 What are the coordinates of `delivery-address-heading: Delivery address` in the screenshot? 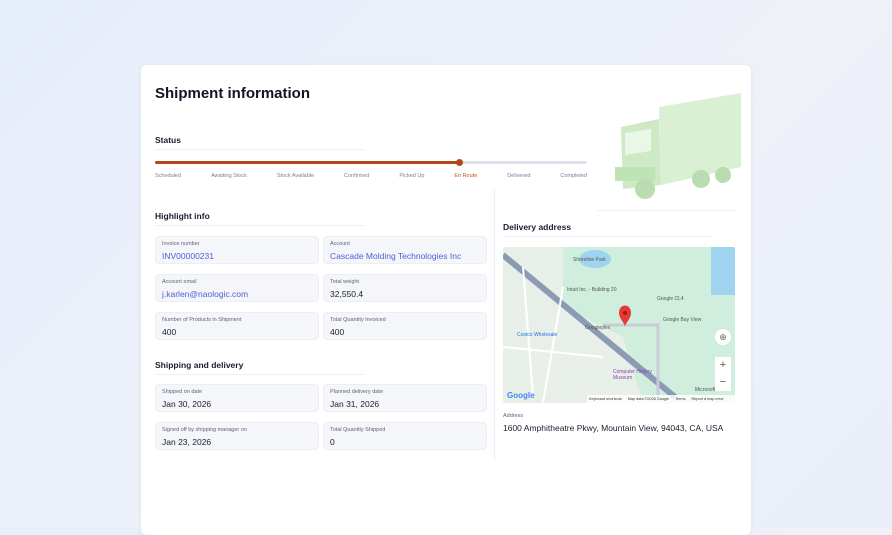 It's located at (537, 227).